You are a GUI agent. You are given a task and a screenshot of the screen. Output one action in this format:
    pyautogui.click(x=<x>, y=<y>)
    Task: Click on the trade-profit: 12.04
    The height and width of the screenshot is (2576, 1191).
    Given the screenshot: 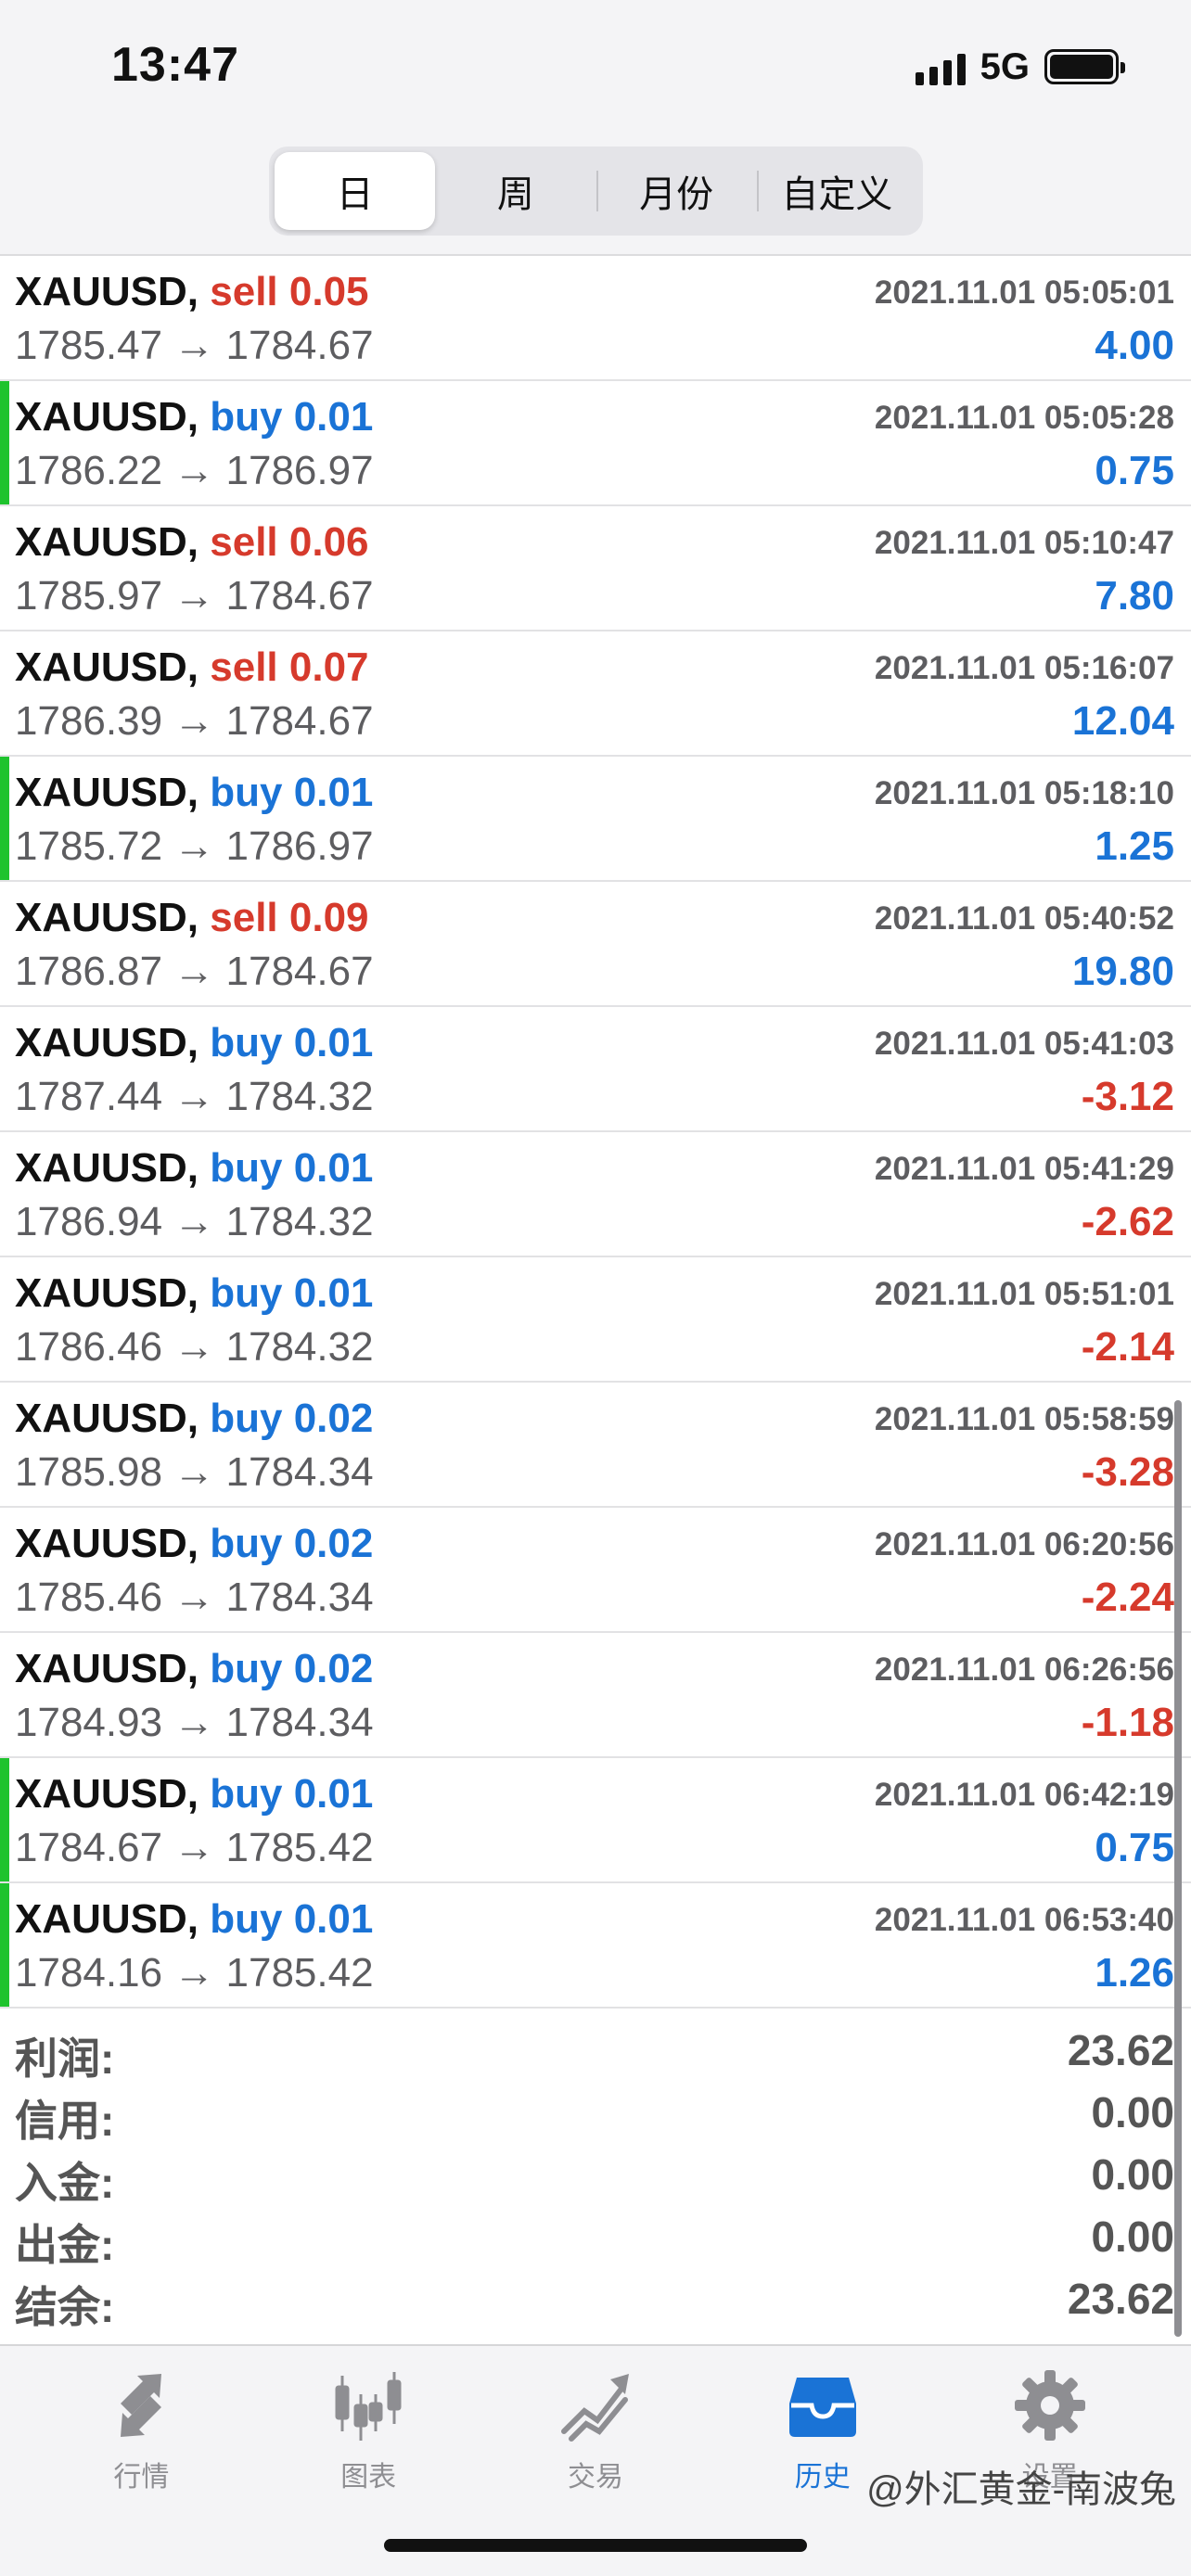 What is the action you would take?
    pyautogui.click(x=1122, y=721)
    